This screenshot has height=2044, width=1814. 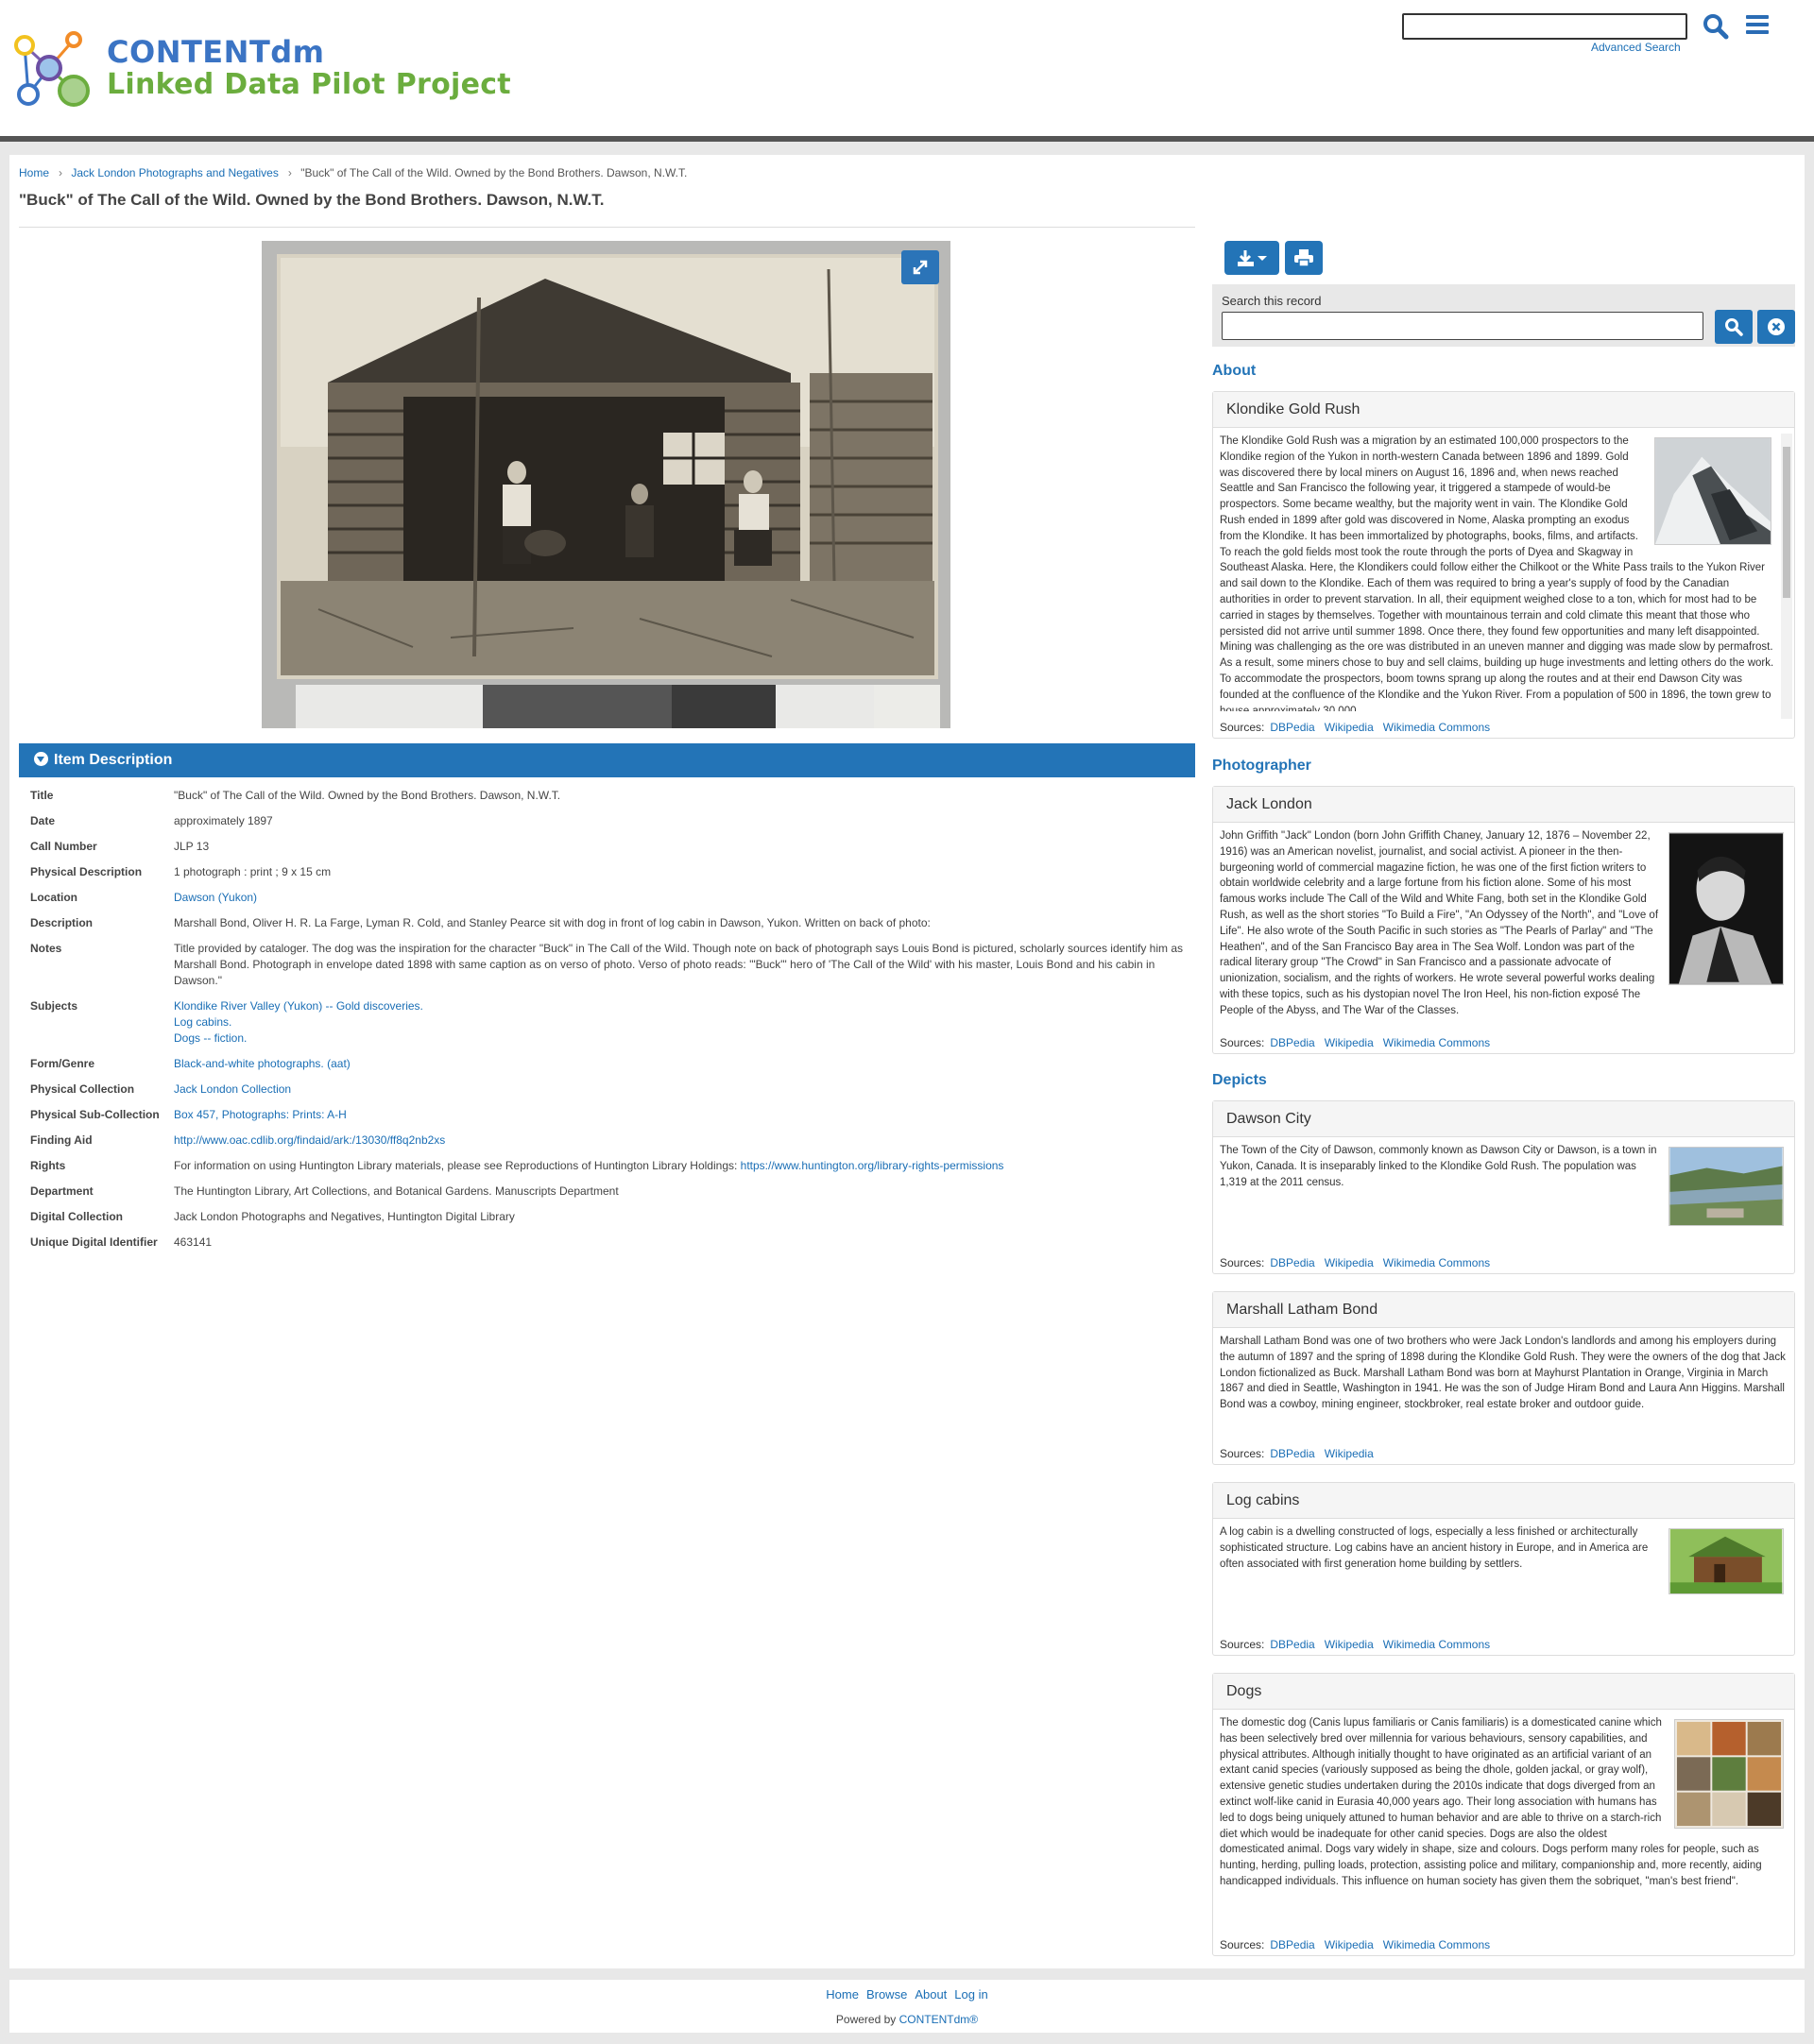 I want to click on hamburger-menu-icon, so click(x=1758, y=26).